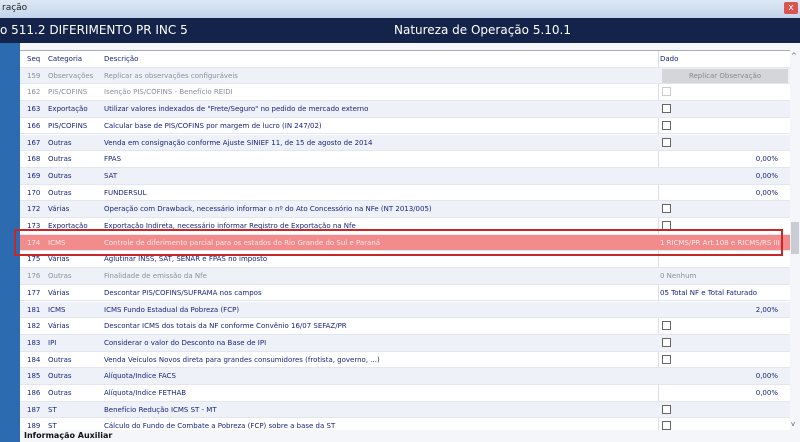 The height and width of the screenshot is (442, 800). What do you see at coordinates (34, 426) in the screenshot?
I see `seq-cell: 189` at bounding box center [34, 426].